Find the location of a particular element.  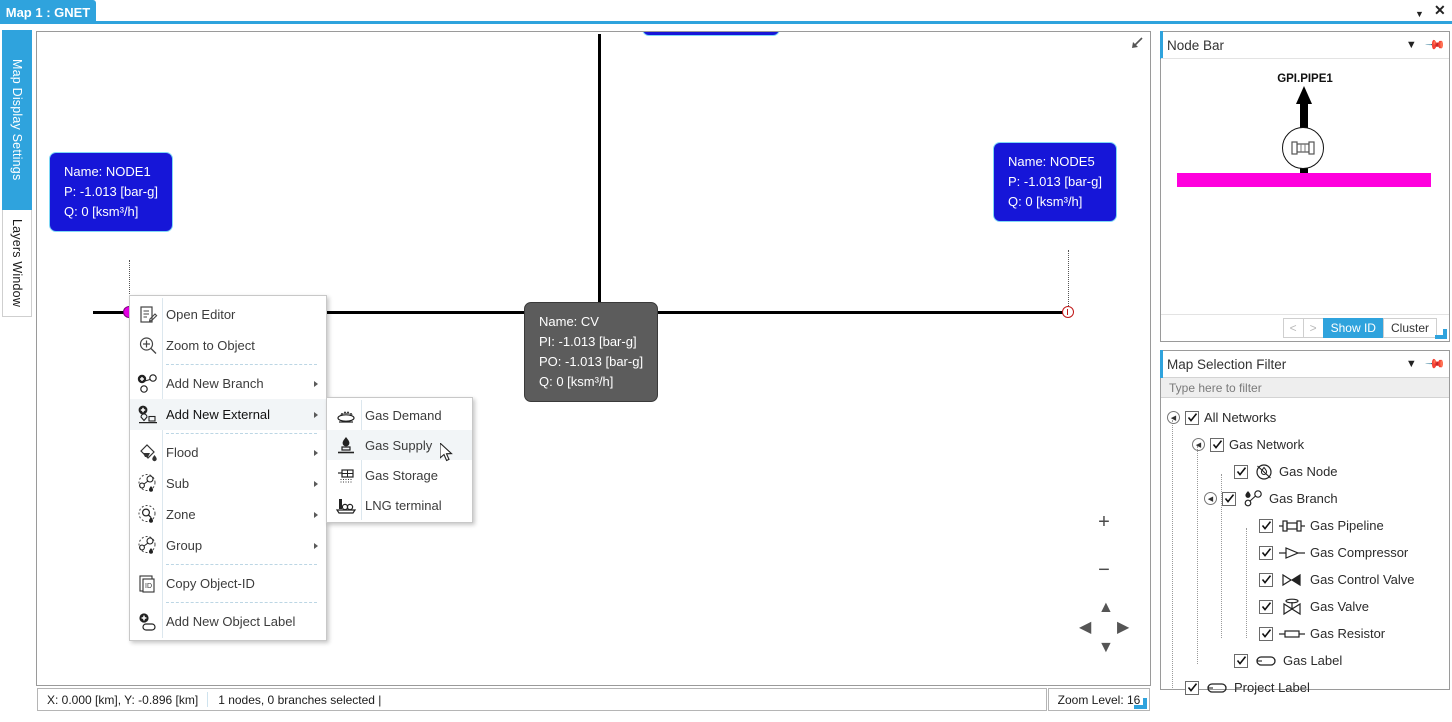

gas-control-valve-icon is located at coordinates (1292, 580).